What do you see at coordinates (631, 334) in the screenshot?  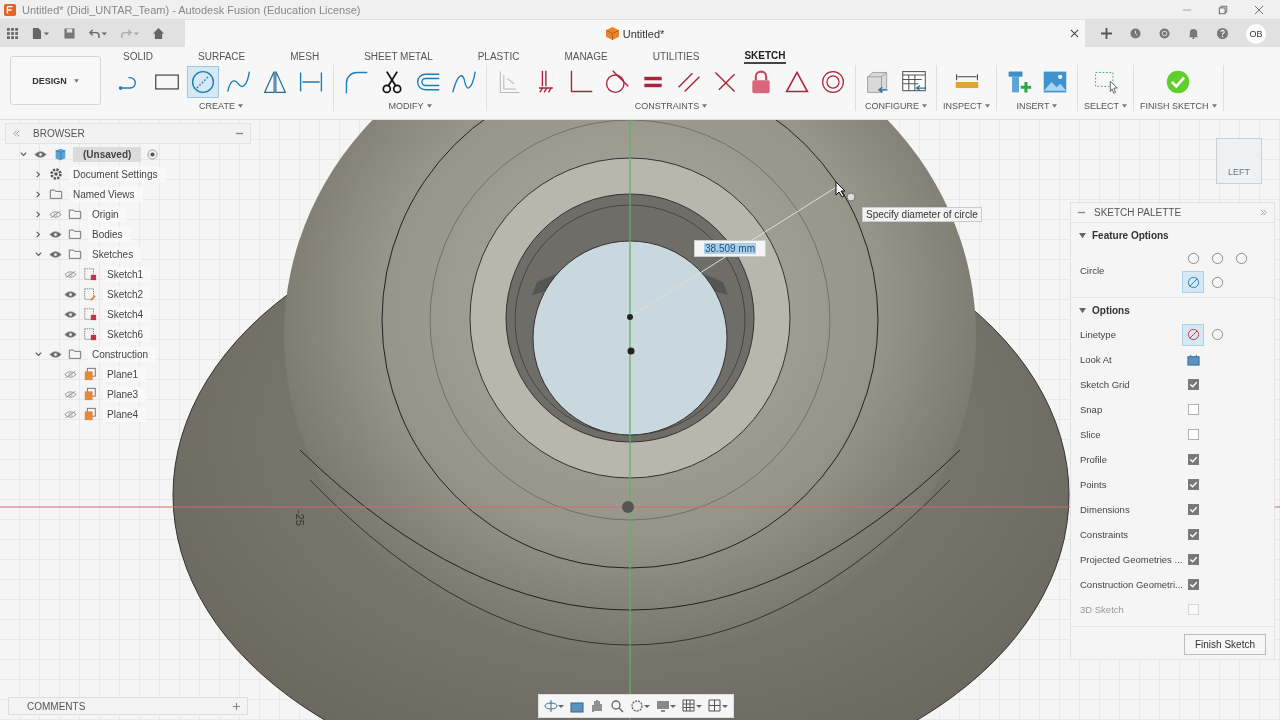 I see `sketch-points-icon` at bounding box center [631, 334].